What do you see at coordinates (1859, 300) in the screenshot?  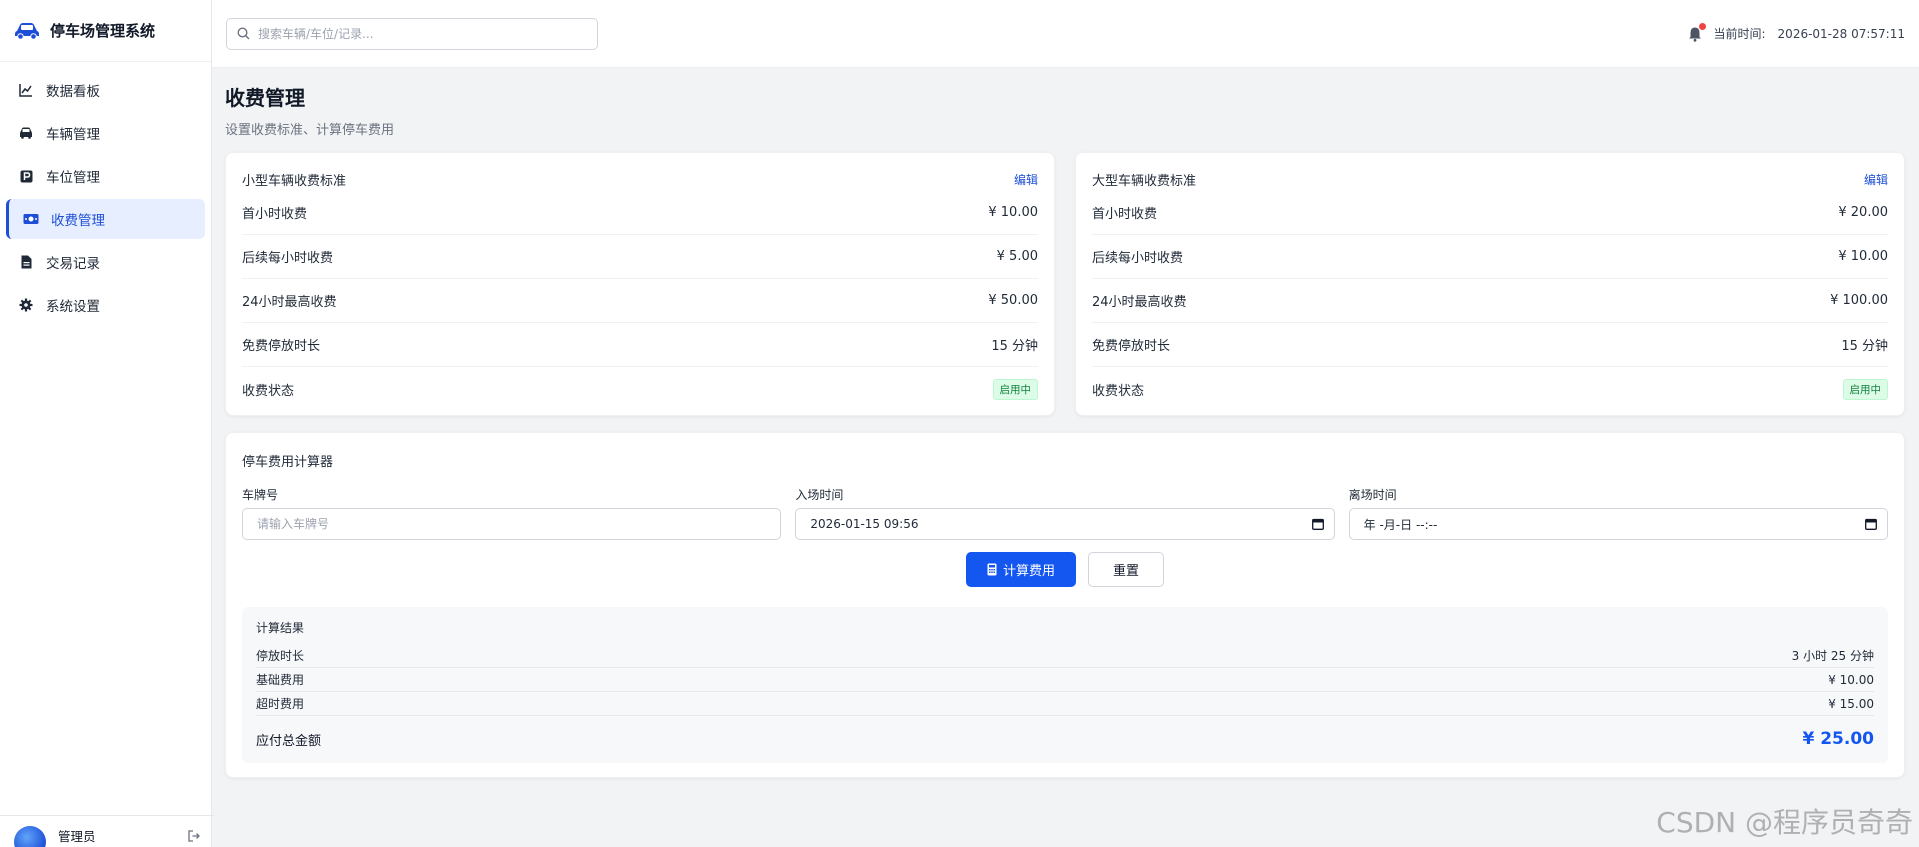 I see `rate-value: ¥ 100.00` at bounding box center [1859, 300].